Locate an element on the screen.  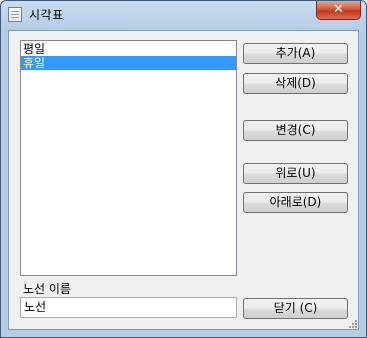
move-up-button: 위로(U) is located at coordinates (295, 173).